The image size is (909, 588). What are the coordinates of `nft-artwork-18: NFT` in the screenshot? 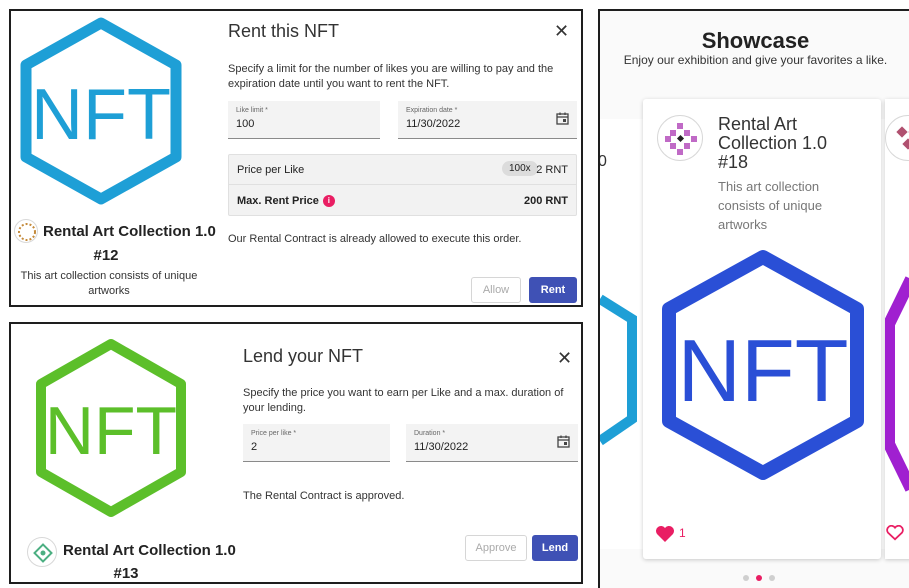 It's located at (763, 365).